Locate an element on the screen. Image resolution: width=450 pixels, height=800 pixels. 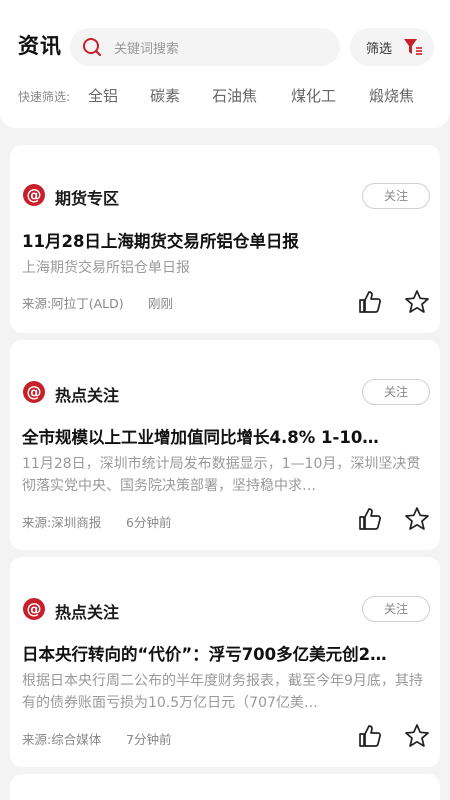
news-time: 6分钟前 is located at coordinates (149, 522).